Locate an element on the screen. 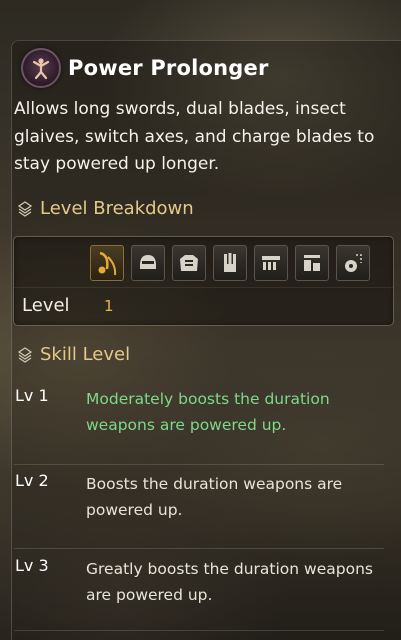 The height and width of the screenshot is (640, 401). helm-icon is located at coordinates (148, 263).